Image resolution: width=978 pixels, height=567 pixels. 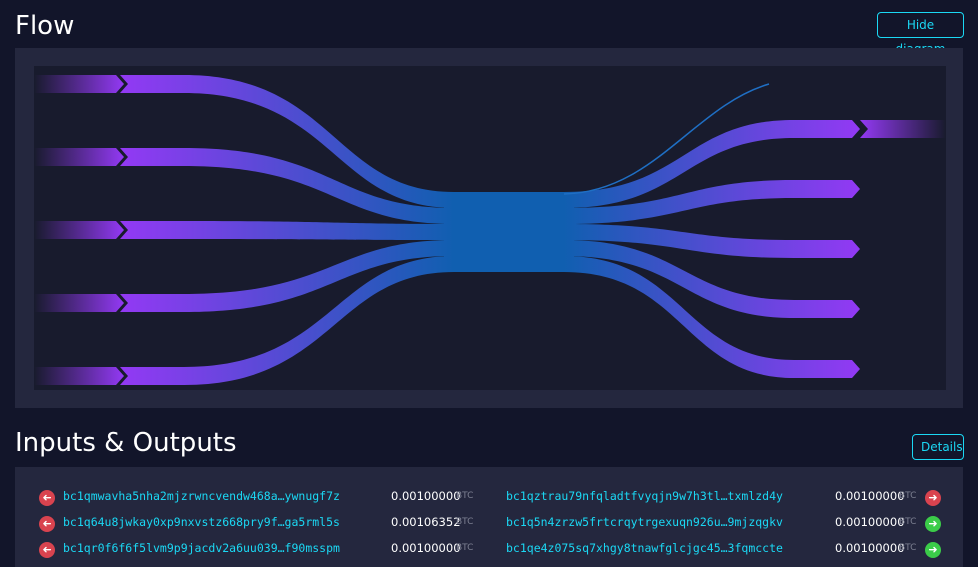 What do you see at coordinates (644, 548) in the screenshot?
I see `output-address-link: bc1qe4z075sq7xhgy8tnawfglcjgc45…3fqmccte` at bounding box center [644, 548].